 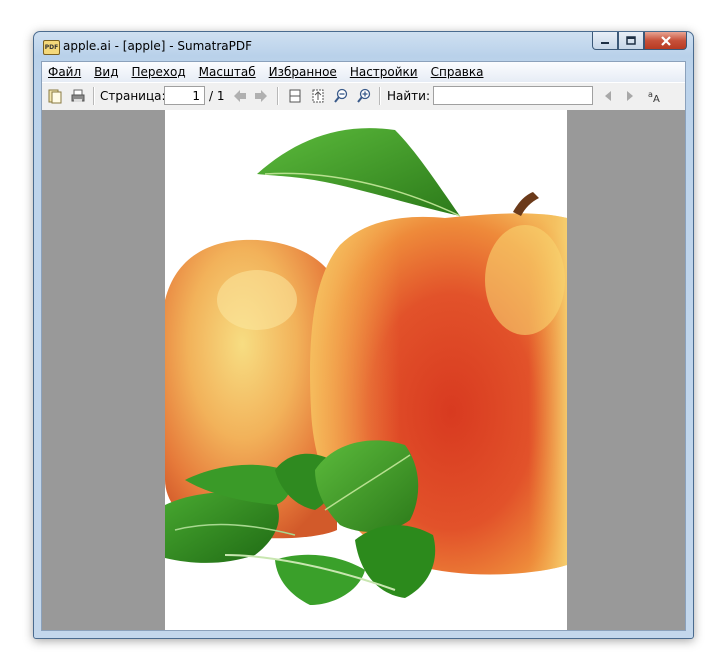 I want to click on fit-page-button, so click(x=318, y=96).